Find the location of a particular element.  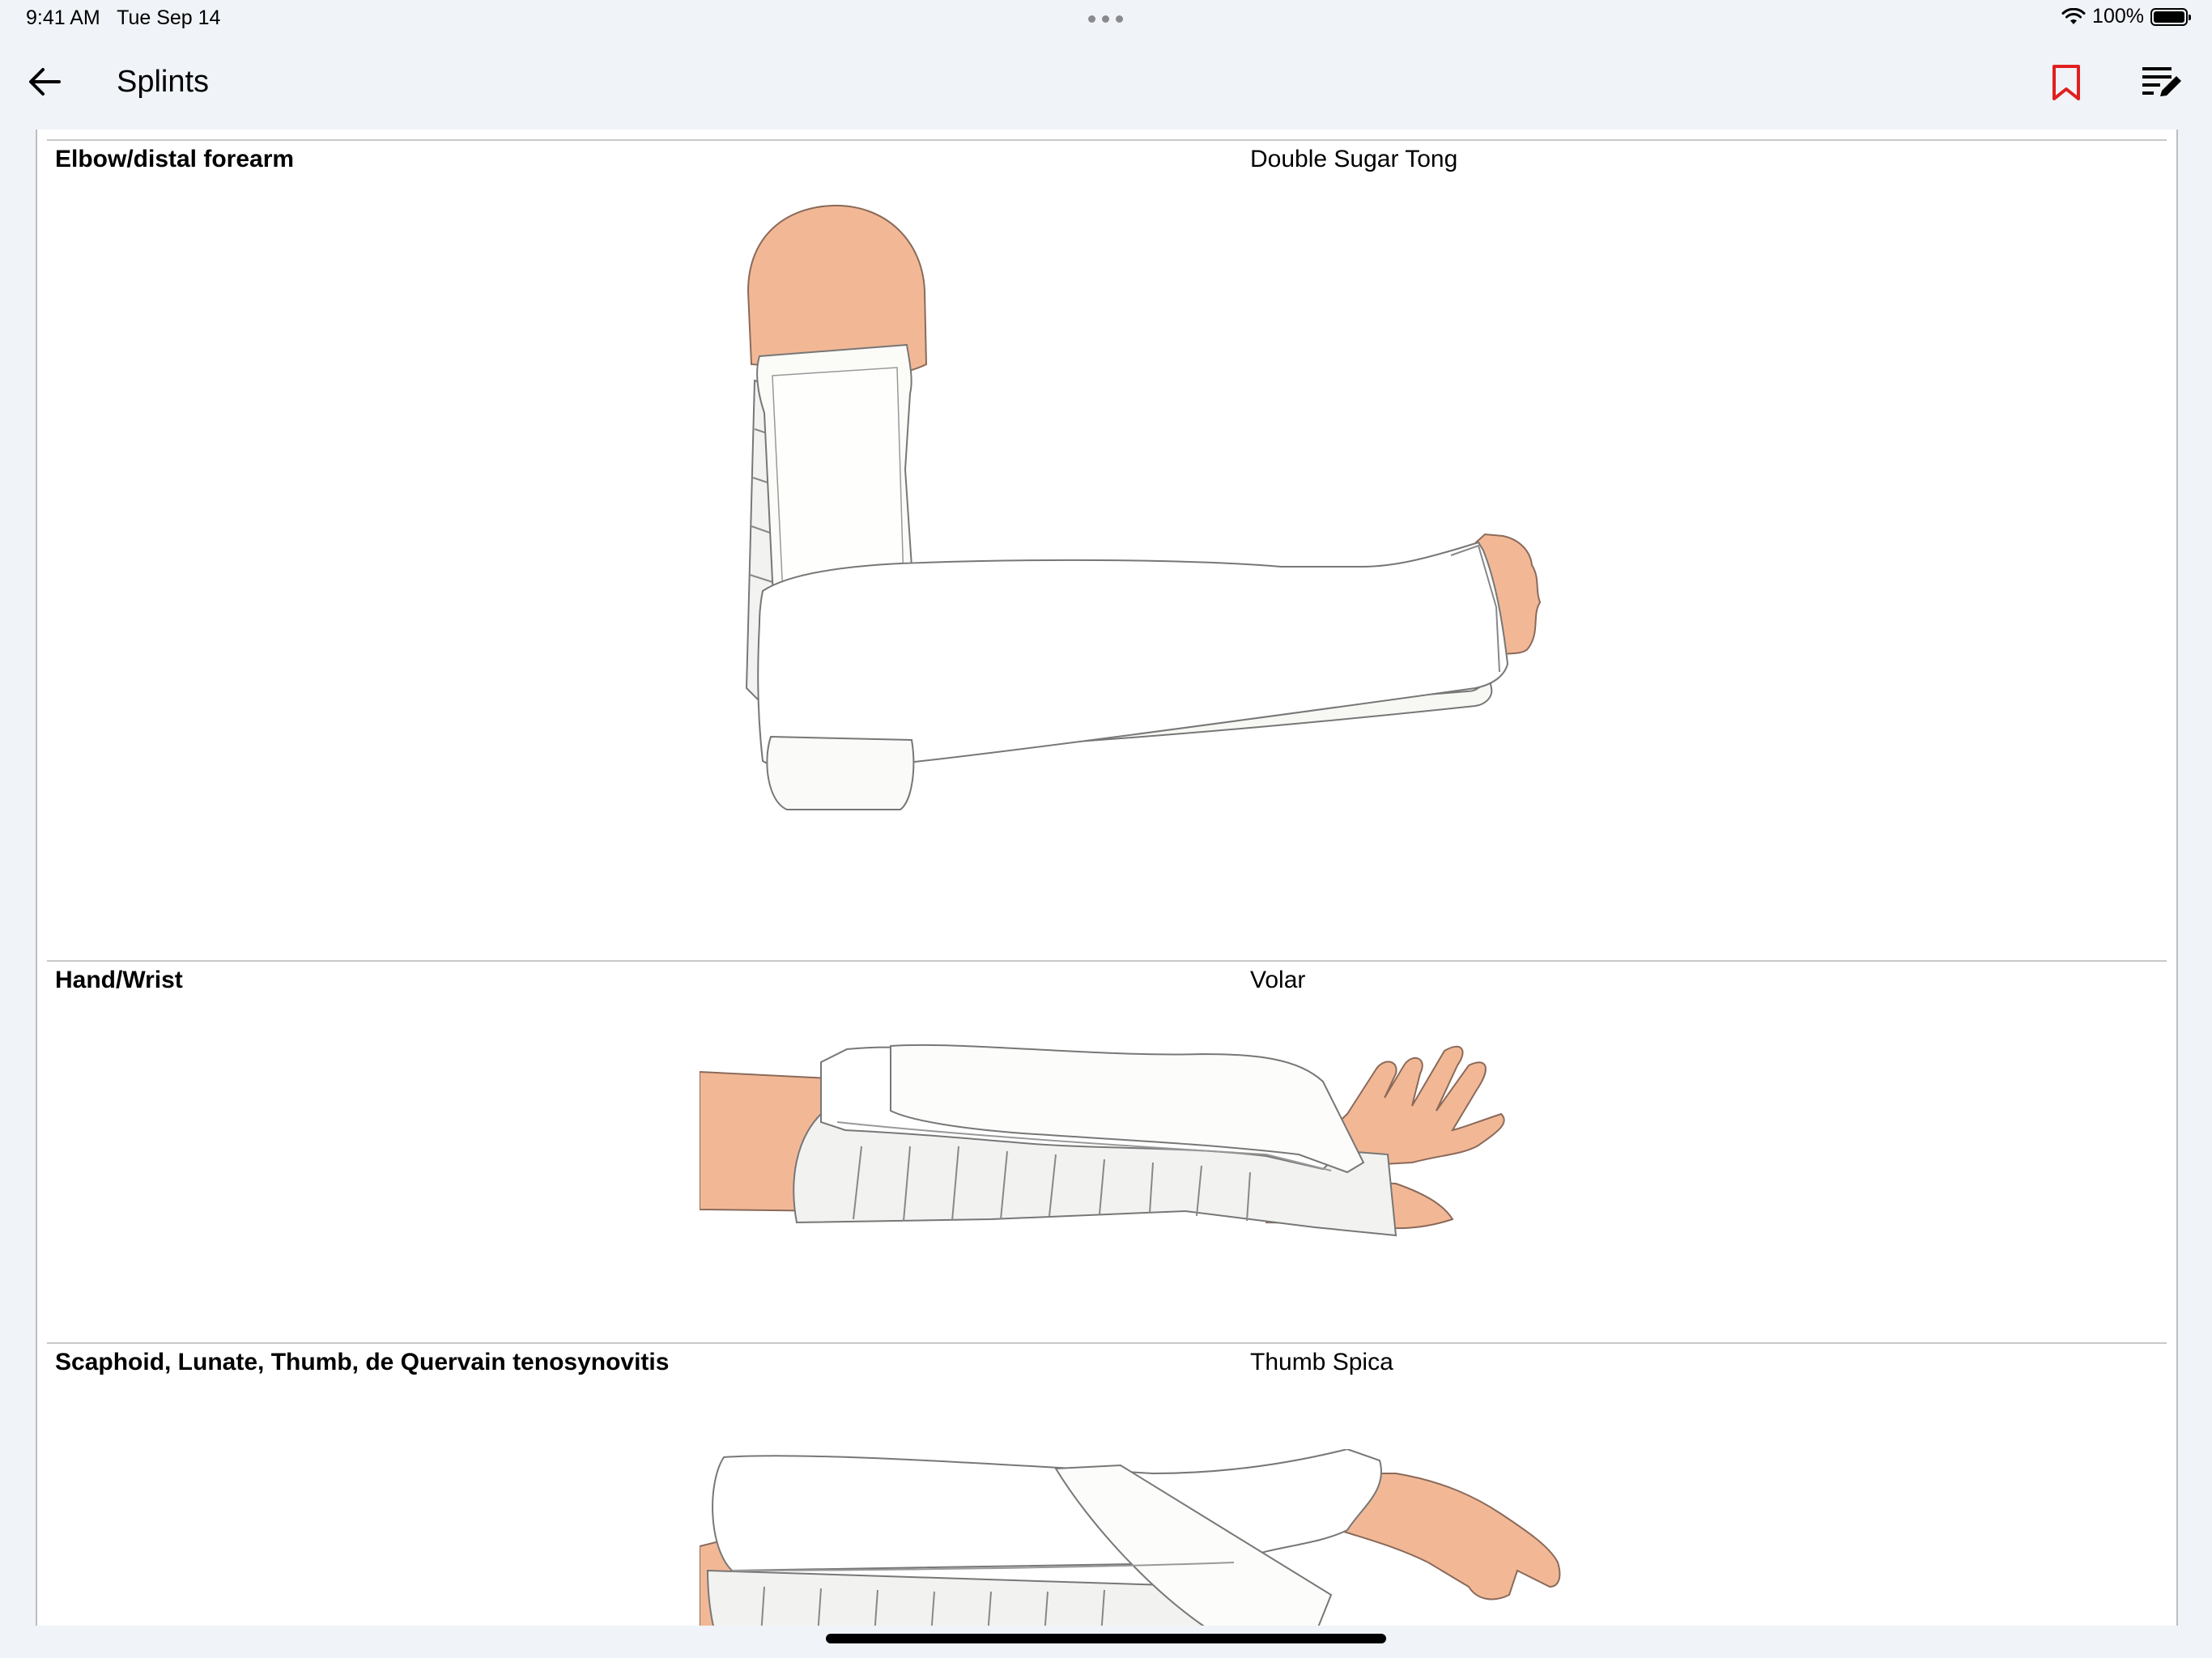

status-time-date: 9:41 AM Tue Sep 14 is located at coordinates (123, 18).